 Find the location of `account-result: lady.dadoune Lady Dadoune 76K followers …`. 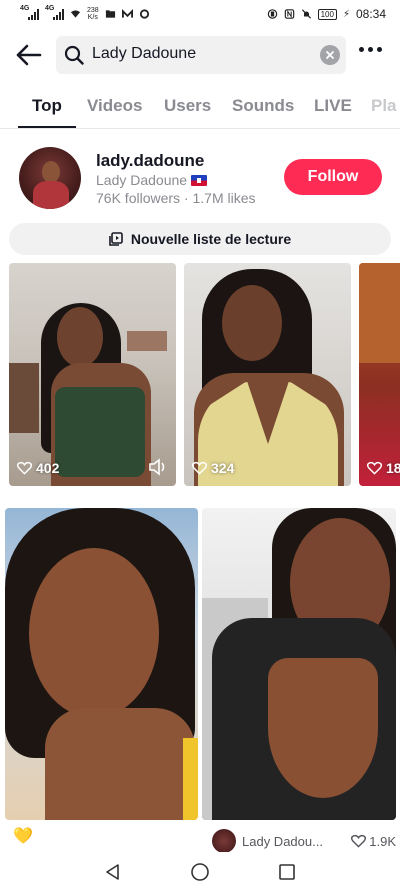

account-result: lady.dadoune Lady Dadoune 76K followers … is located at coordinates (200, 179).